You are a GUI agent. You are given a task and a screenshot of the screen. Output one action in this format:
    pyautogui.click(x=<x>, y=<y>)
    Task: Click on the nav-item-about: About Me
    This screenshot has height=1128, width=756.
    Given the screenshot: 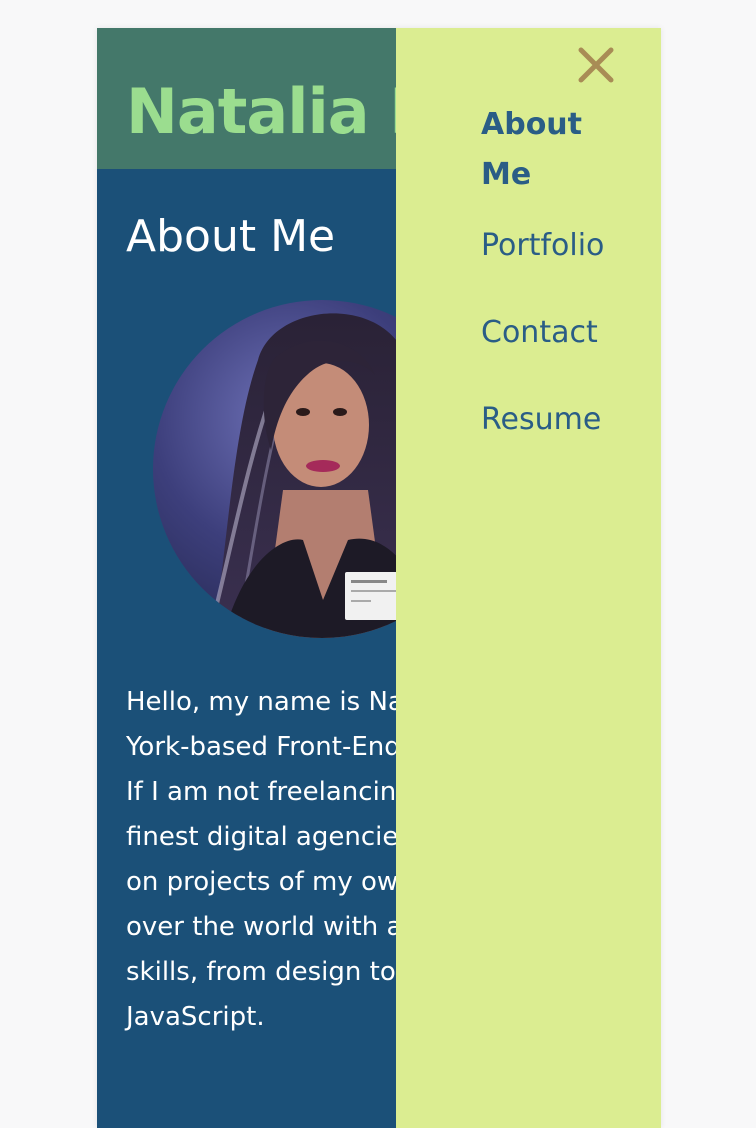 What is the action you would take?
    pyautogui.click(x=561, y=150)
    